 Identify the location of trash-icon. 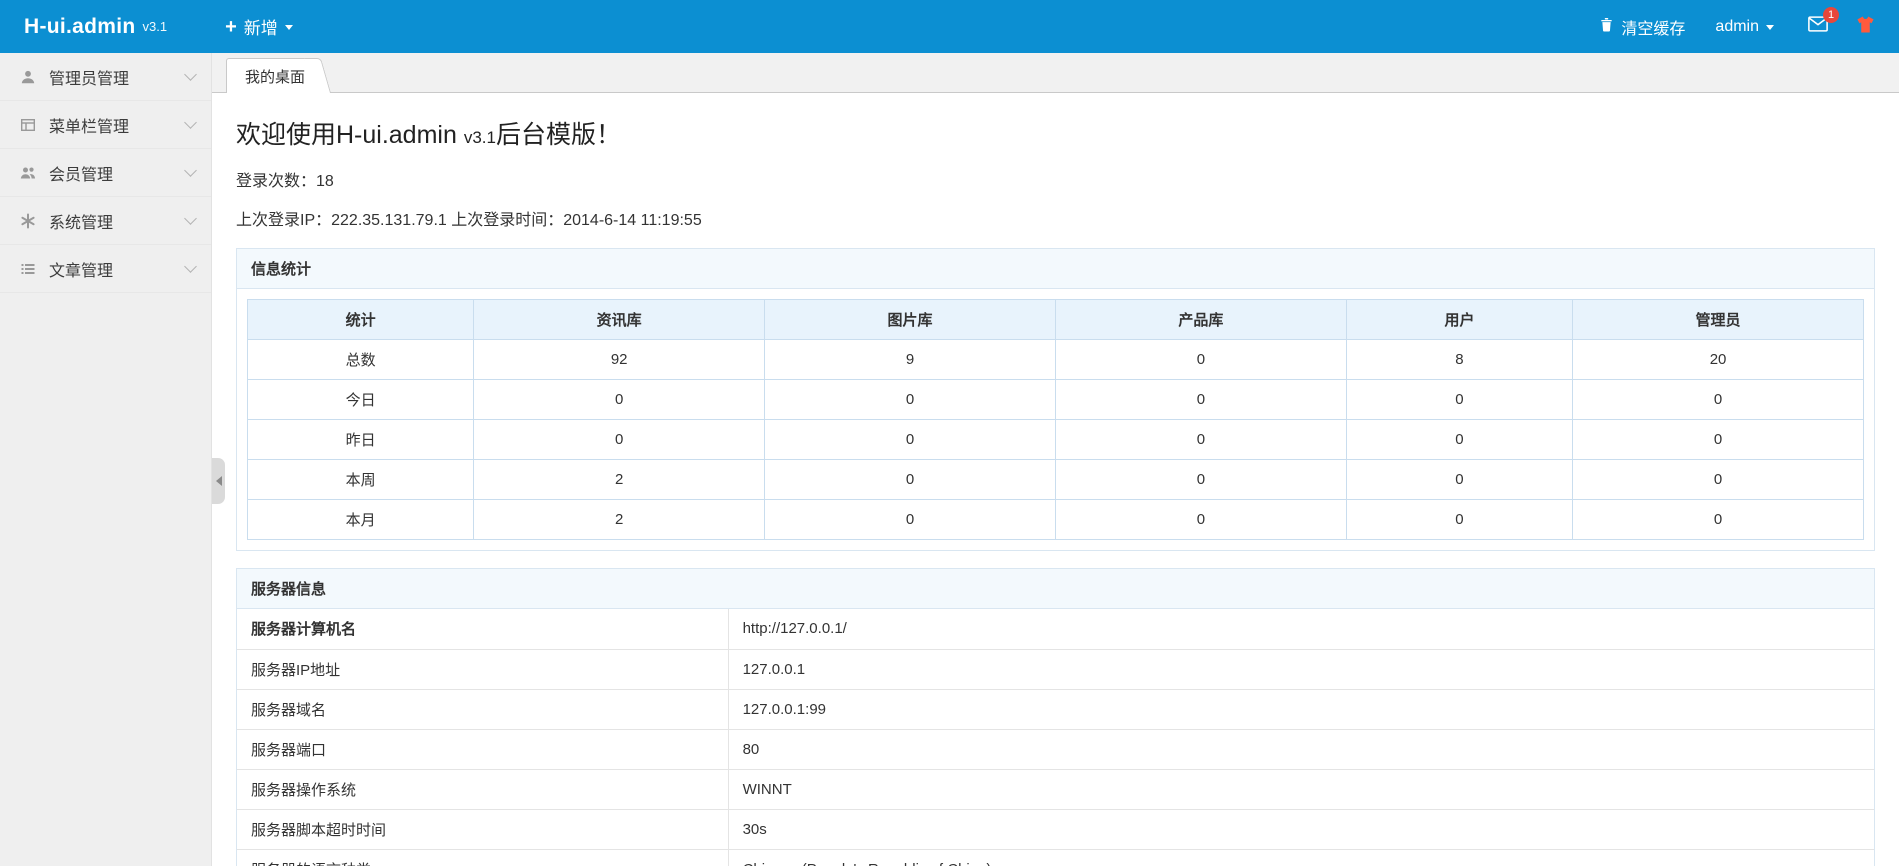
(1606, 27).